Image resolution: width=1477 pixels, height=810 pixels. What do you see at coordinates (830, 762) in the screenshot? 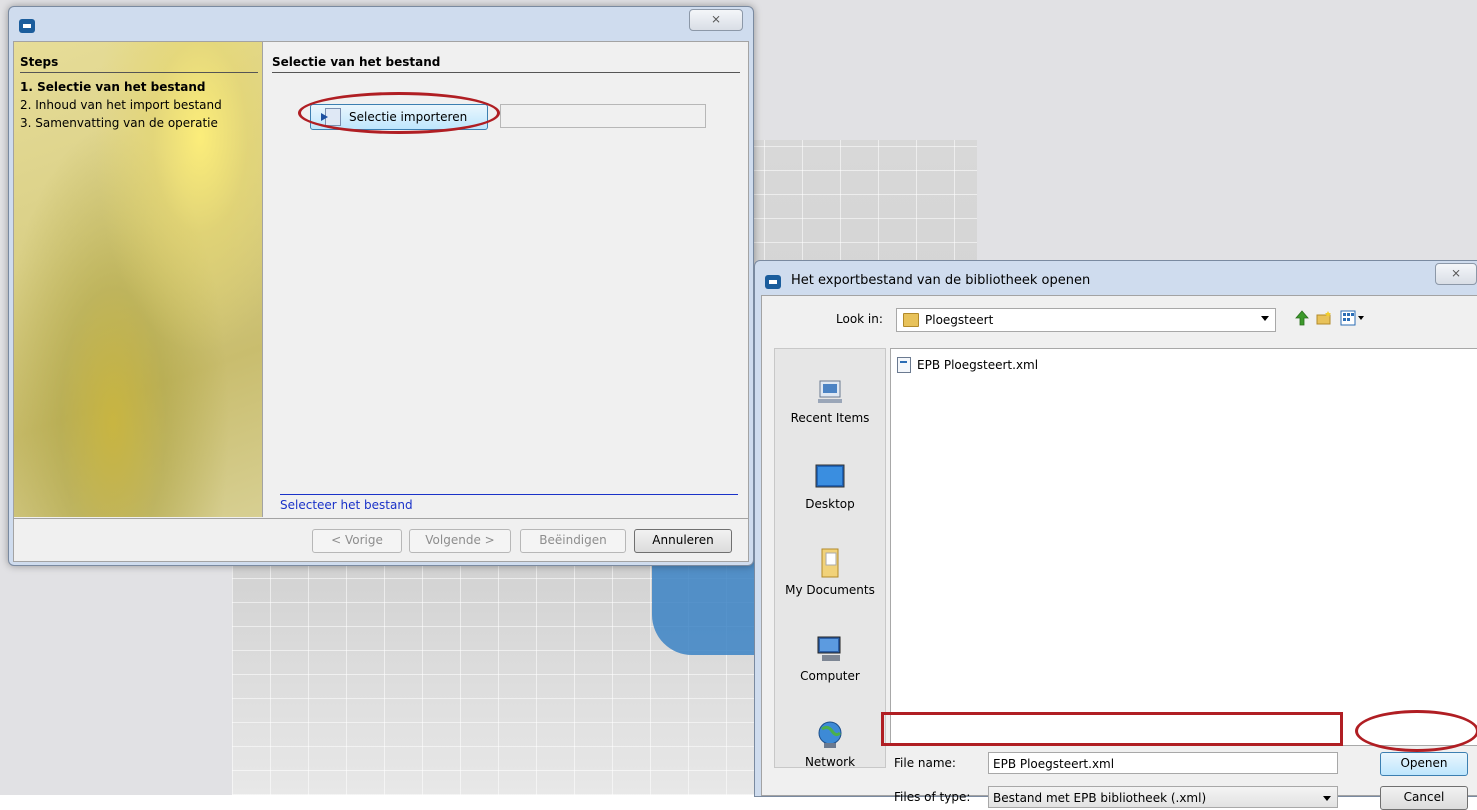
I see `place-label: Network` at bounding box center [830, 762].